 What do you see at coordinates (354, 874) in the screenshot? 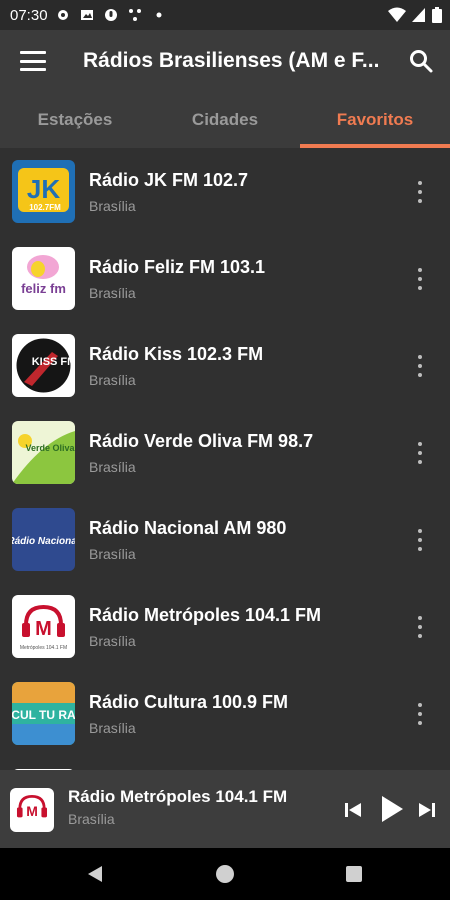
I see `recents-icon` at bounding box center [354, 874].